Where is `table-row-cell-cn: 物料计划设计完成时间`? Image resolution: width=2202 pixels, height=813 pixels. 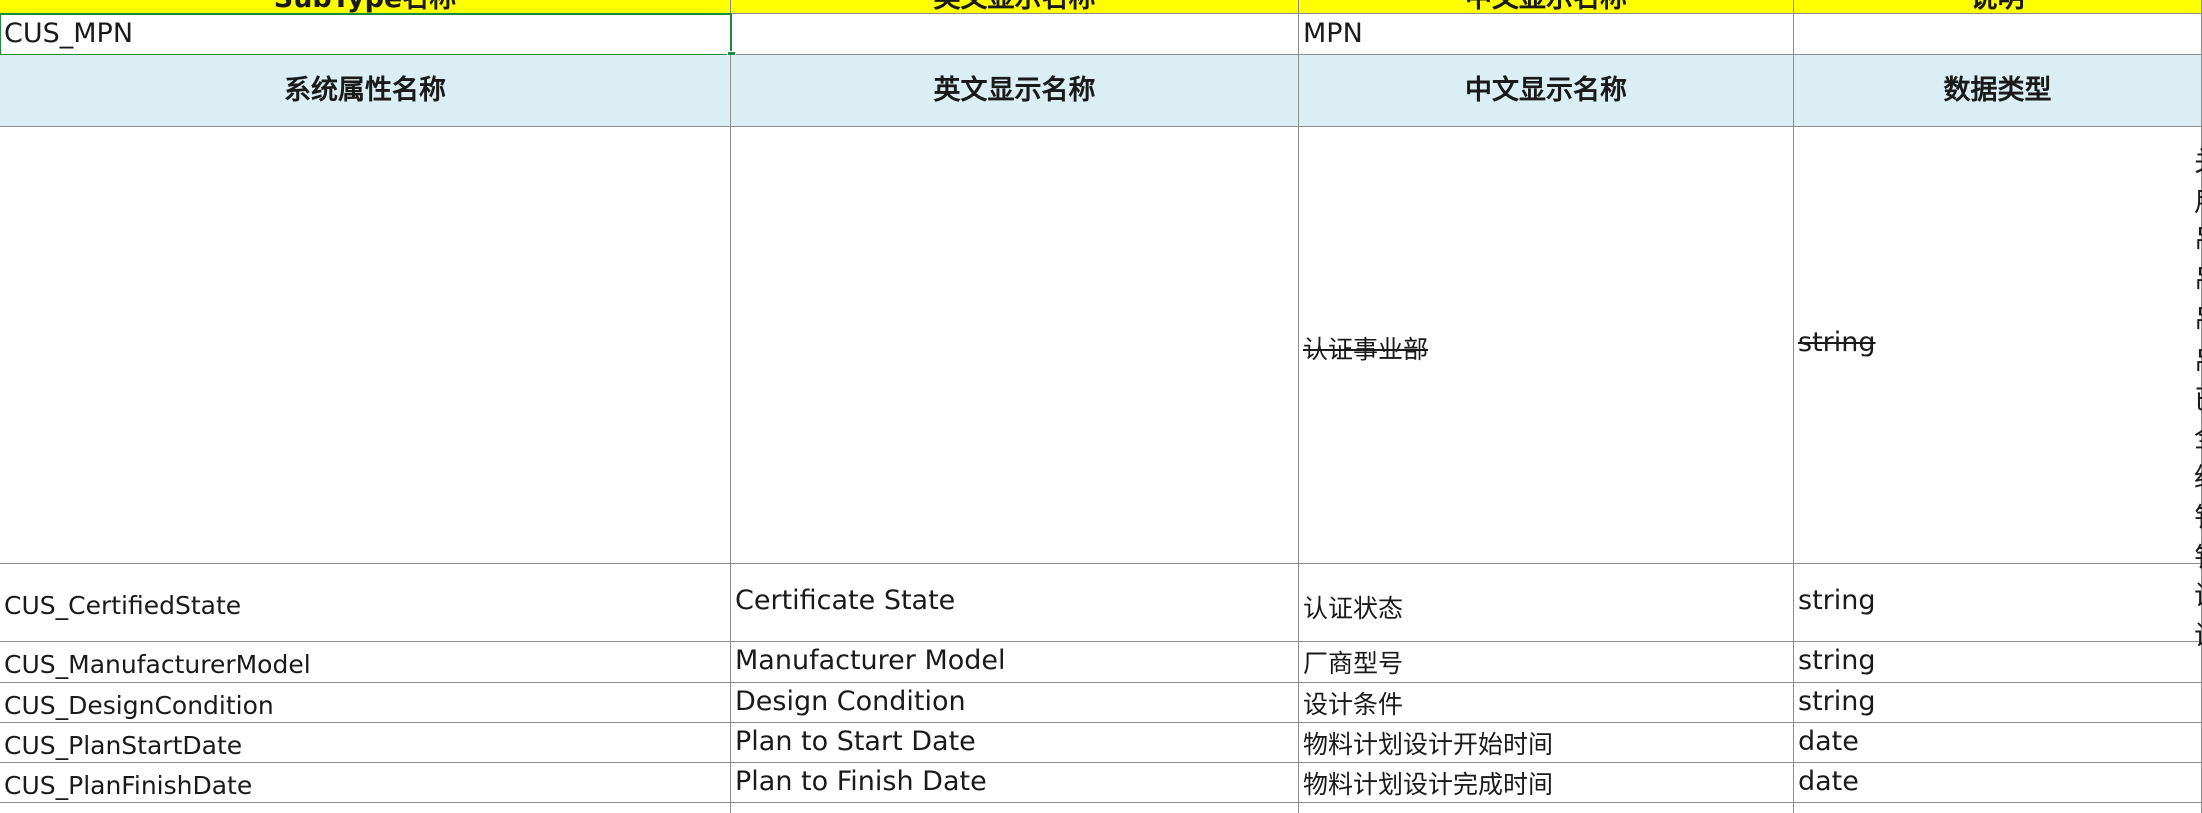 table-row-cell-cn: 物料计划设计完成时间 is located at coordinates (1546, 783).